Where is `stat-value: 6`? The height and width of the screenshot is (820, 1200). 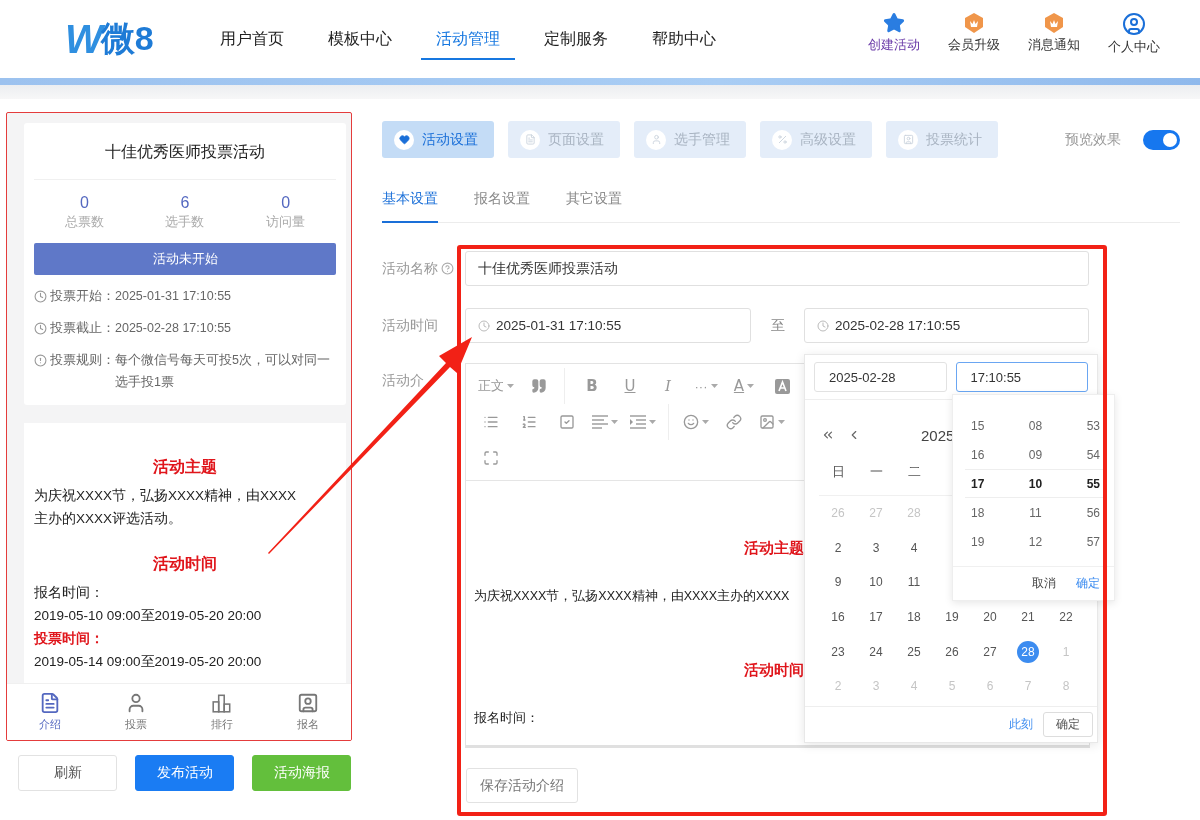 stat-value: 6 is located at coordinates (185, 203).